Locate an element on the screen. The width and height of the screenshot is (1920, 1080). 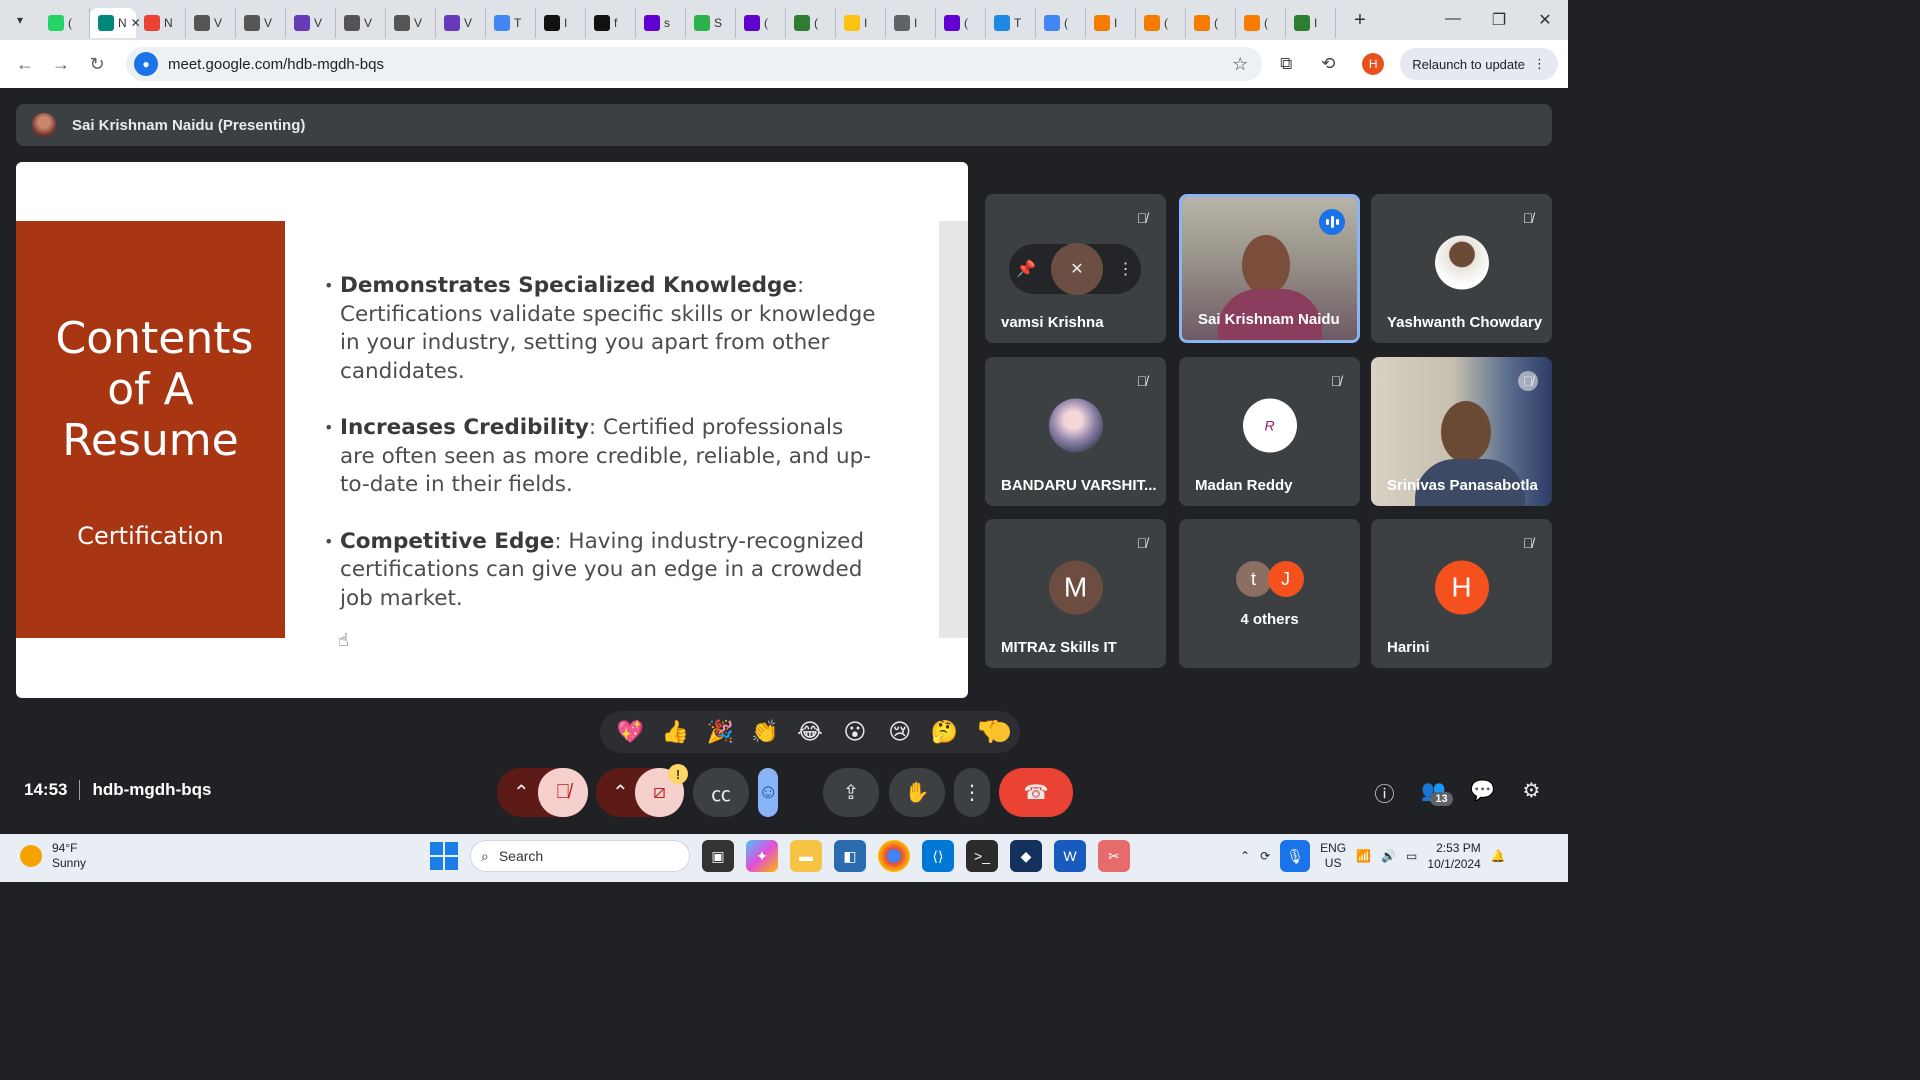
windows-start-icon is located at coordinates (444, 856).